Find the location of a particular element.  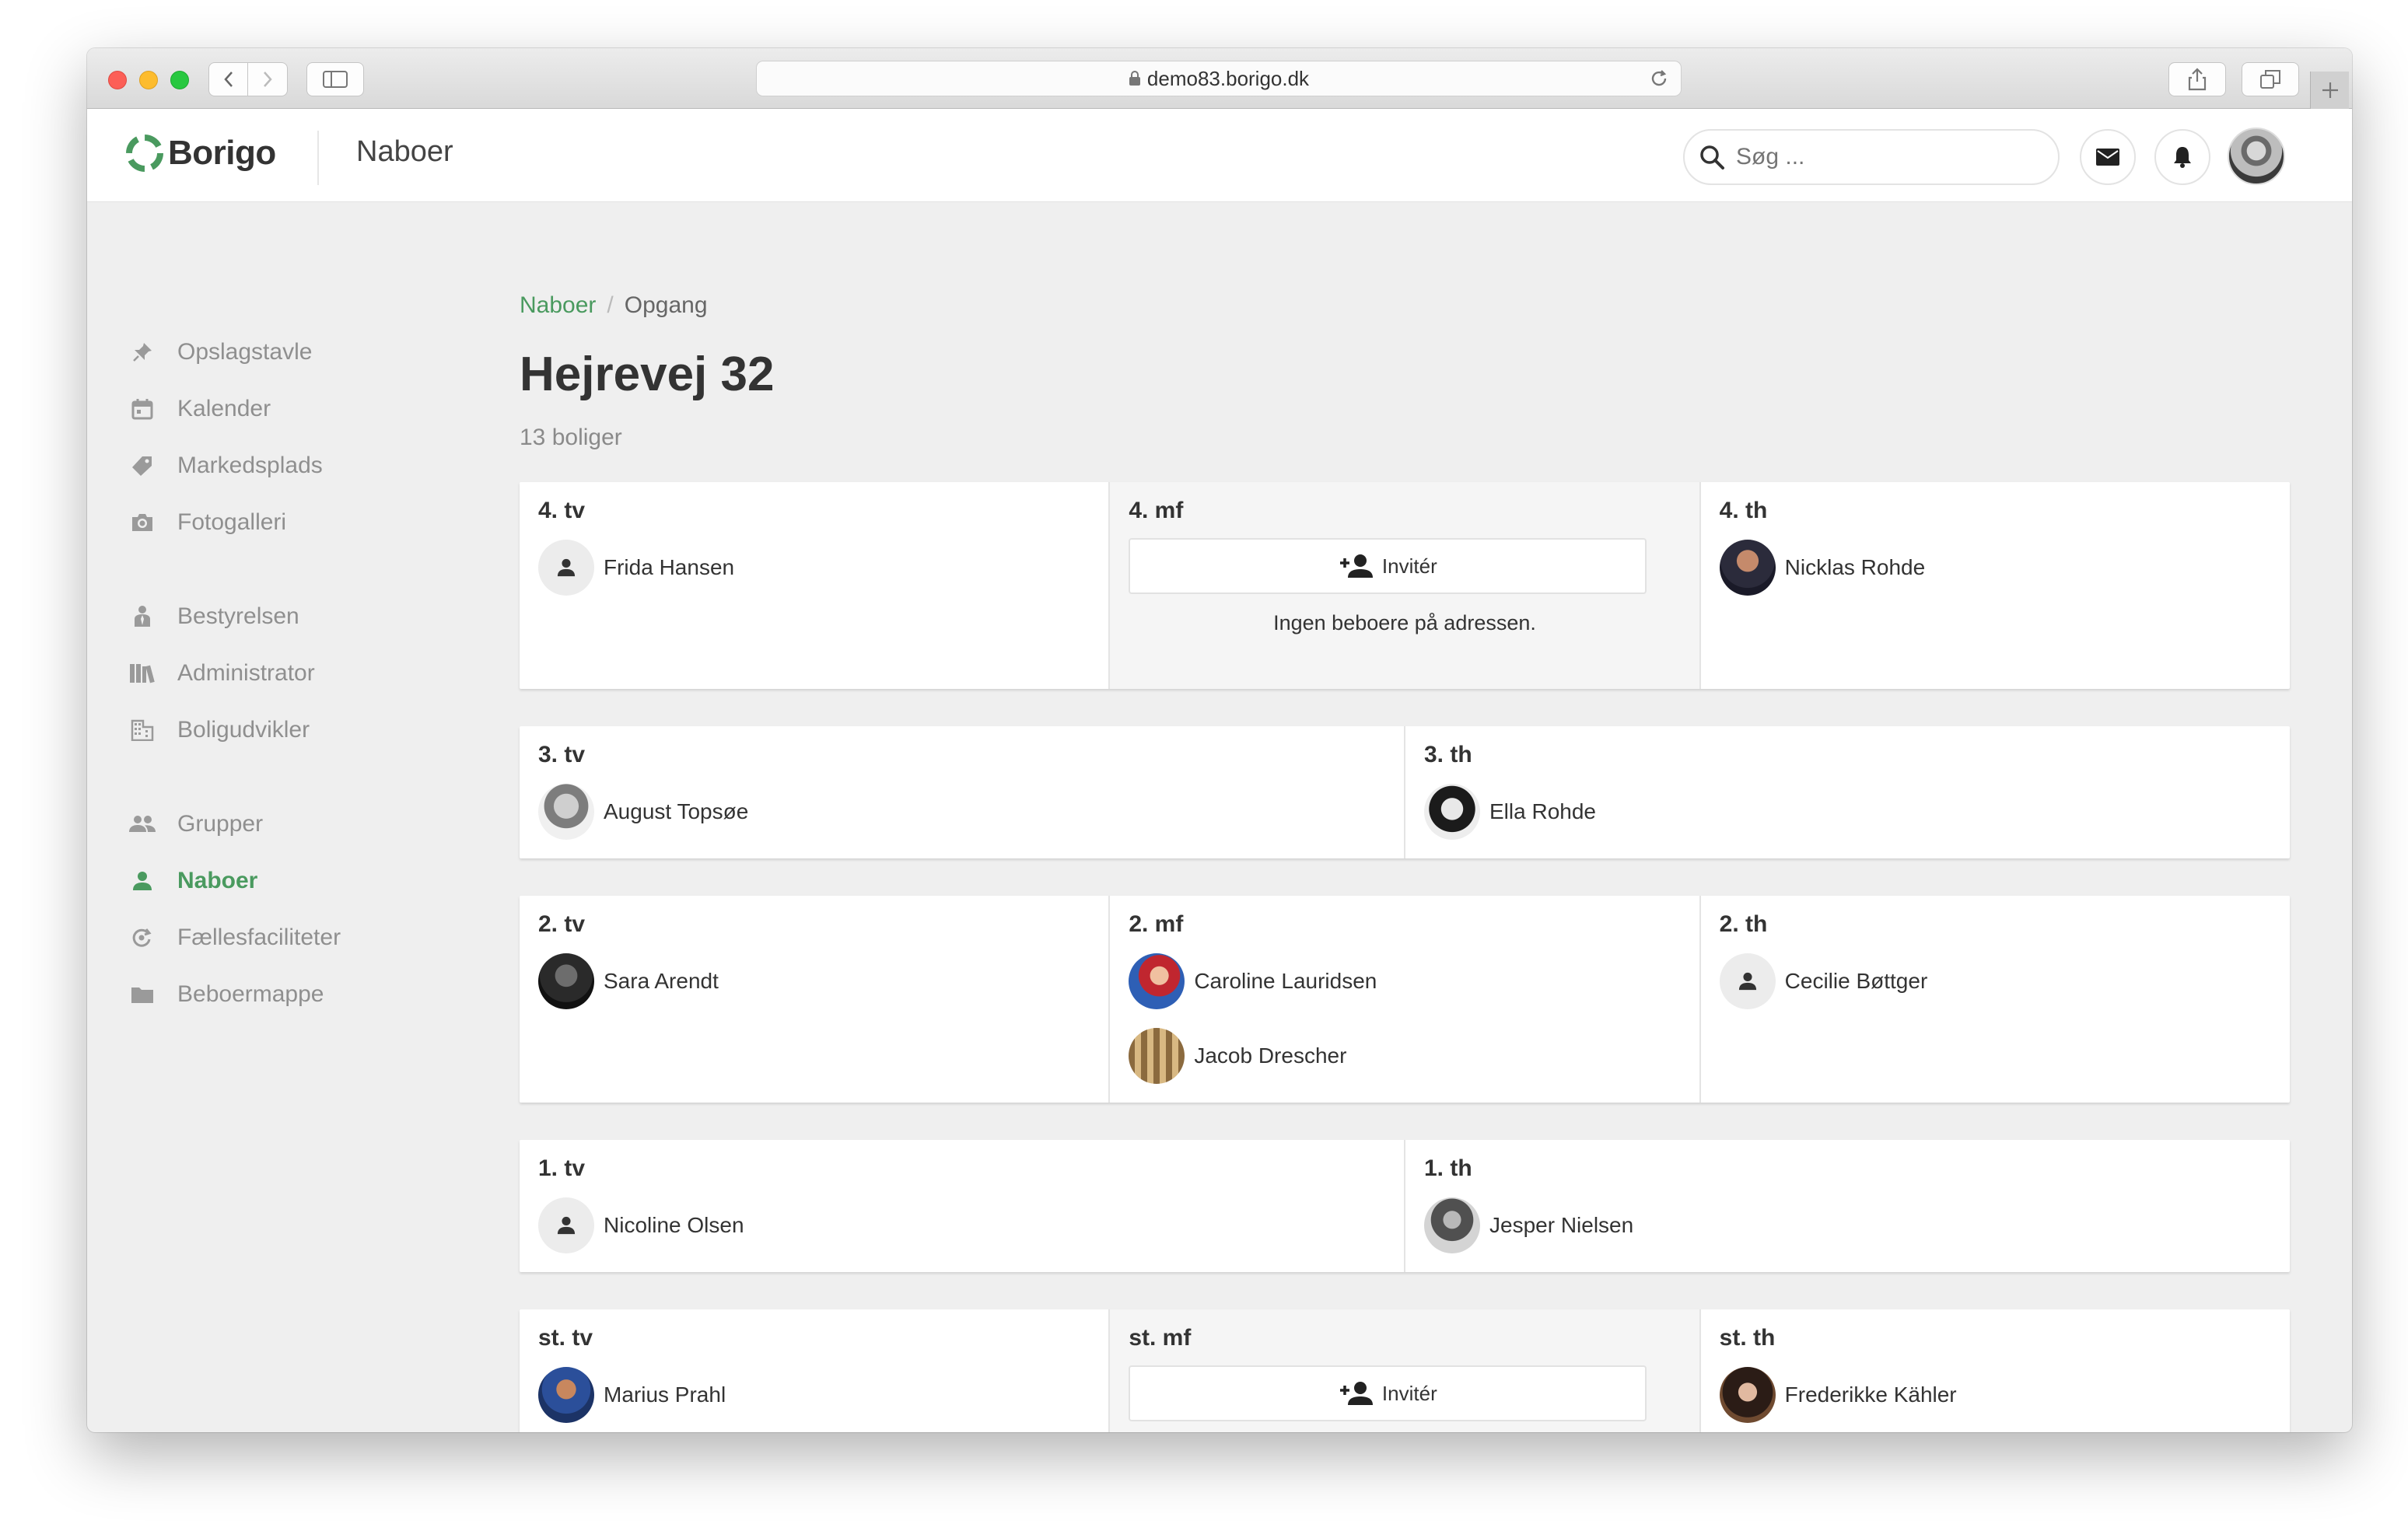

unit-card: 4. th Nicklas Rohde is located at coordinates (1996, 585).